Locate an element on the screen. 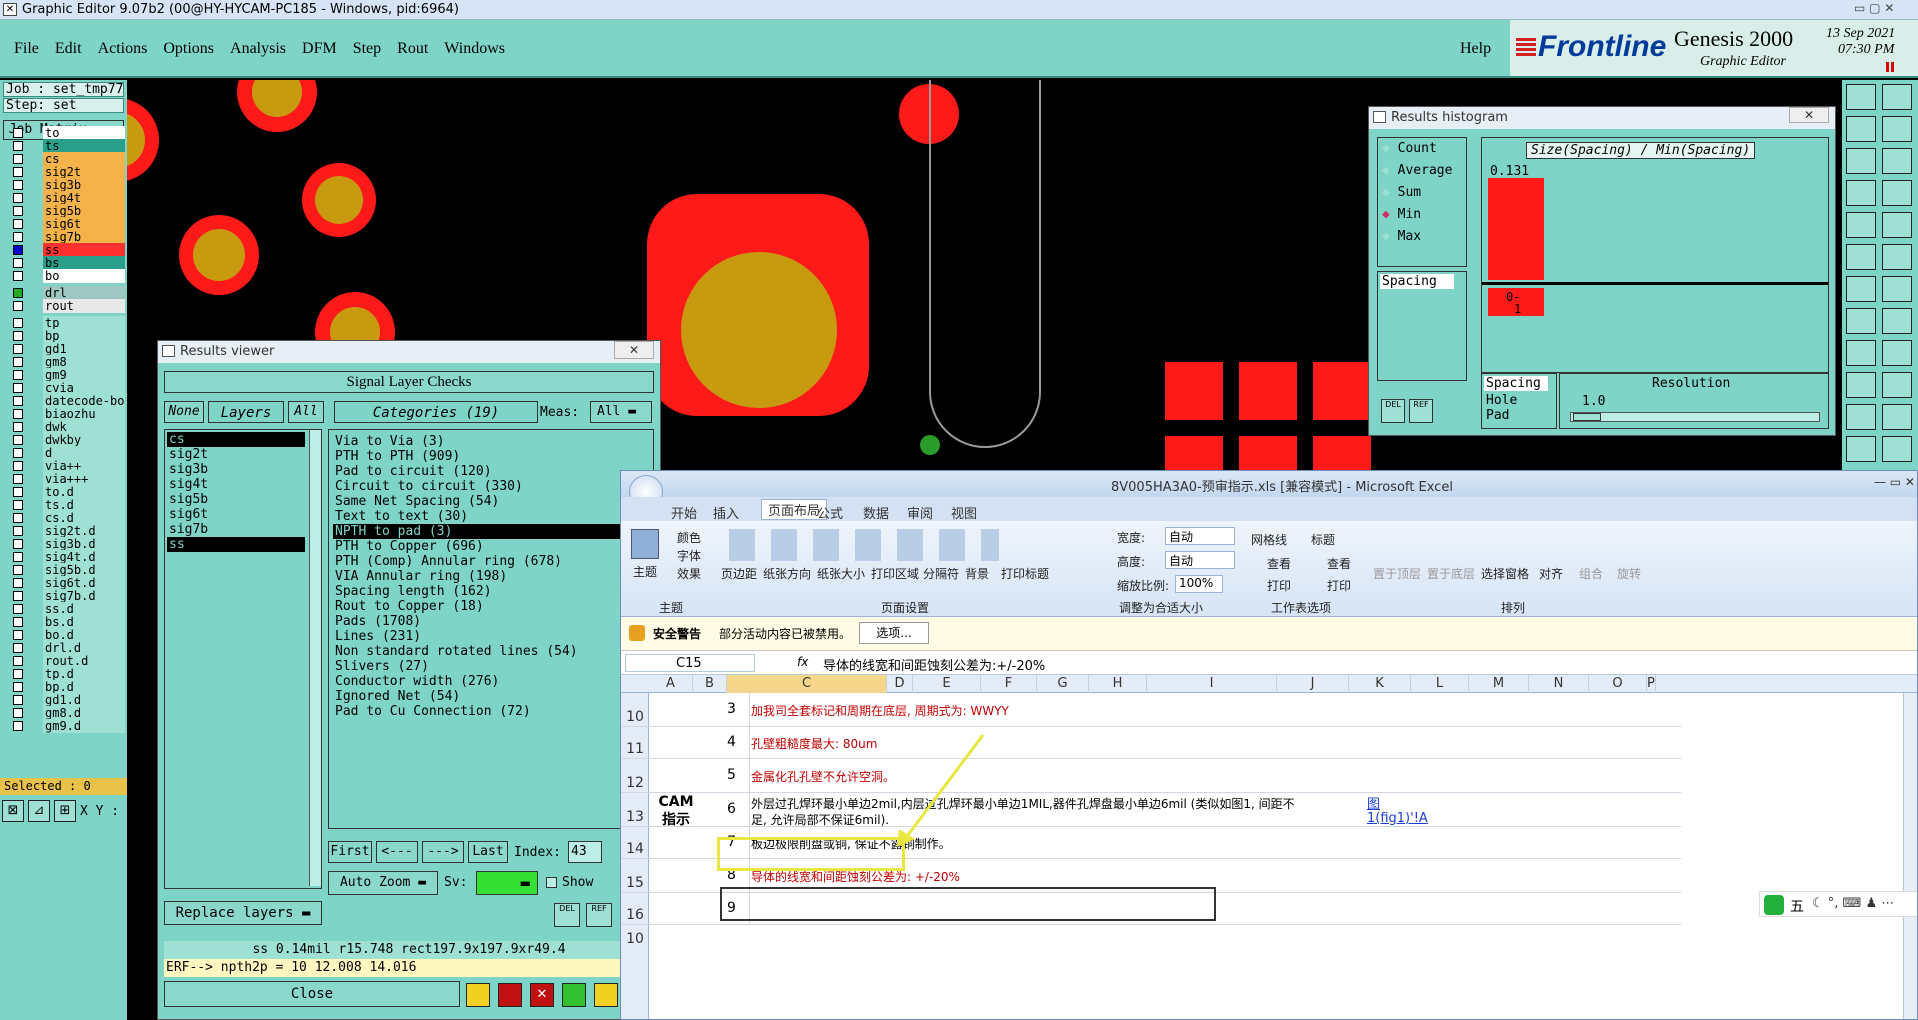  sheet-row: 11 4 孔壁粗糙度最大: 80um is located at coordinates (1151, 743).